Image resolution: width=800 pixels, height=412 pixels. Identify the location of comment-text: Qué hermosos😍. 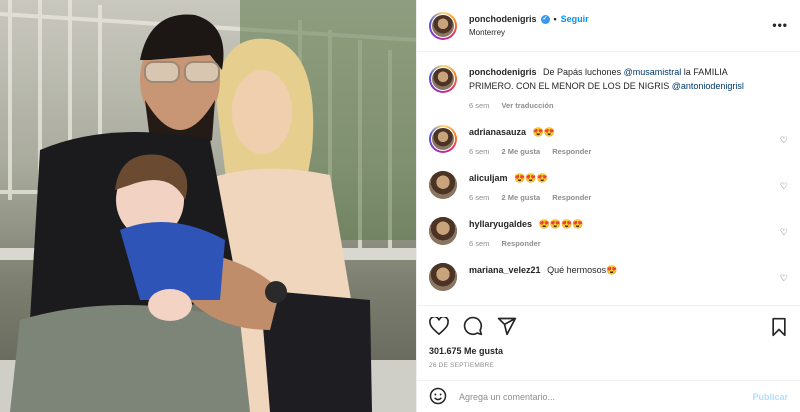
(582, 270).